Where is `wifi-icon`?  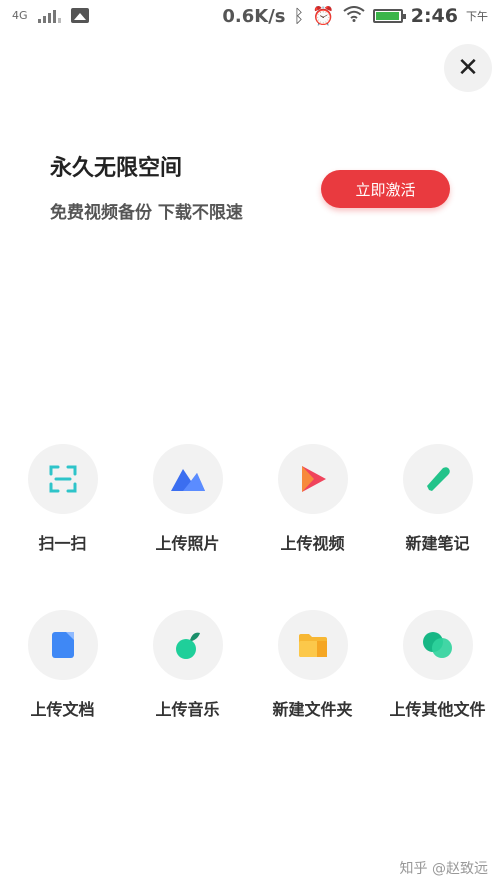
wifi-icon is located at coordinates (354, 16).